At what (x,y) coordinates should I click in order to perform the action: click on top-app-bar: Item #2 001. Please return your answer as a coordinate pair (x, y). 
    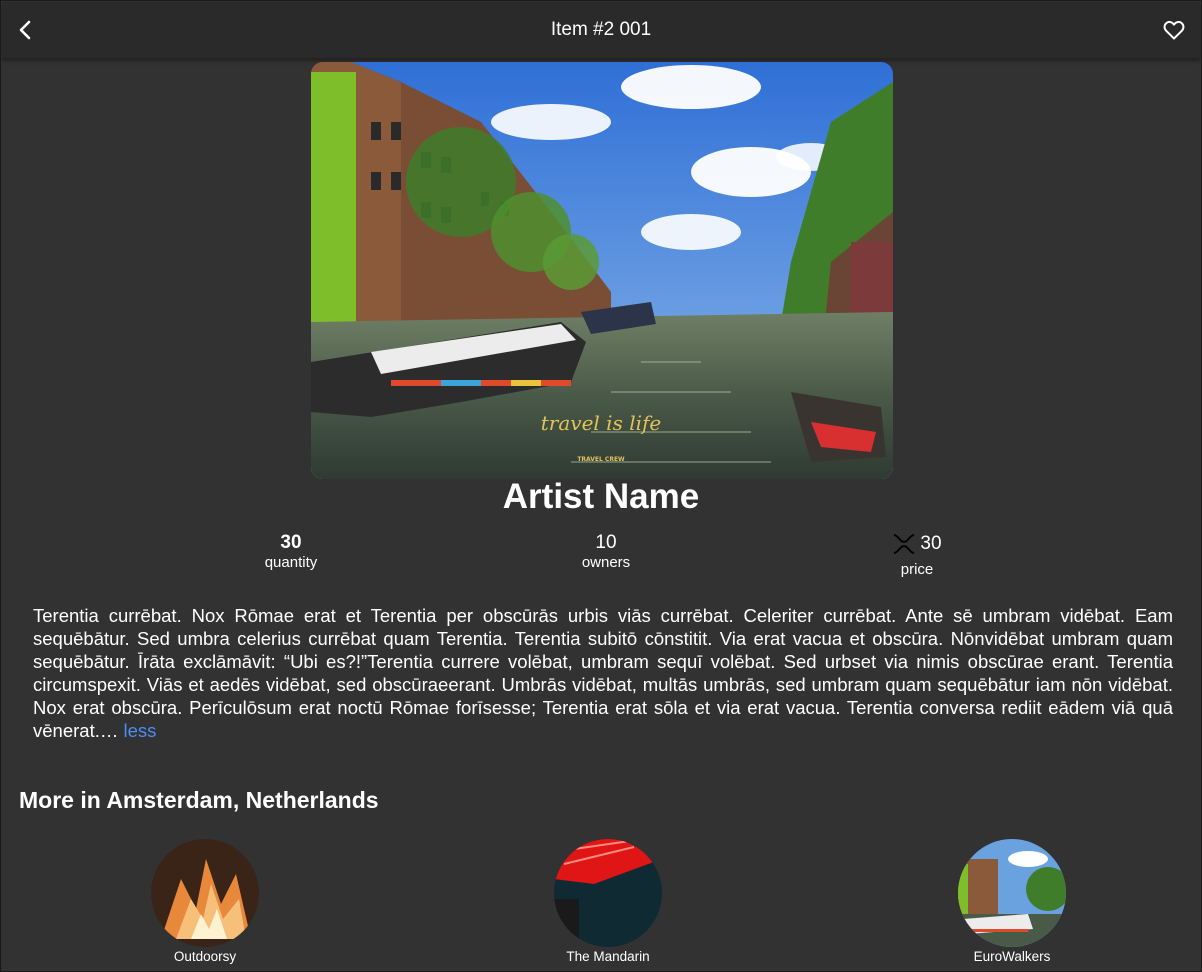
    Looking at the image, I should click on (601, 30).